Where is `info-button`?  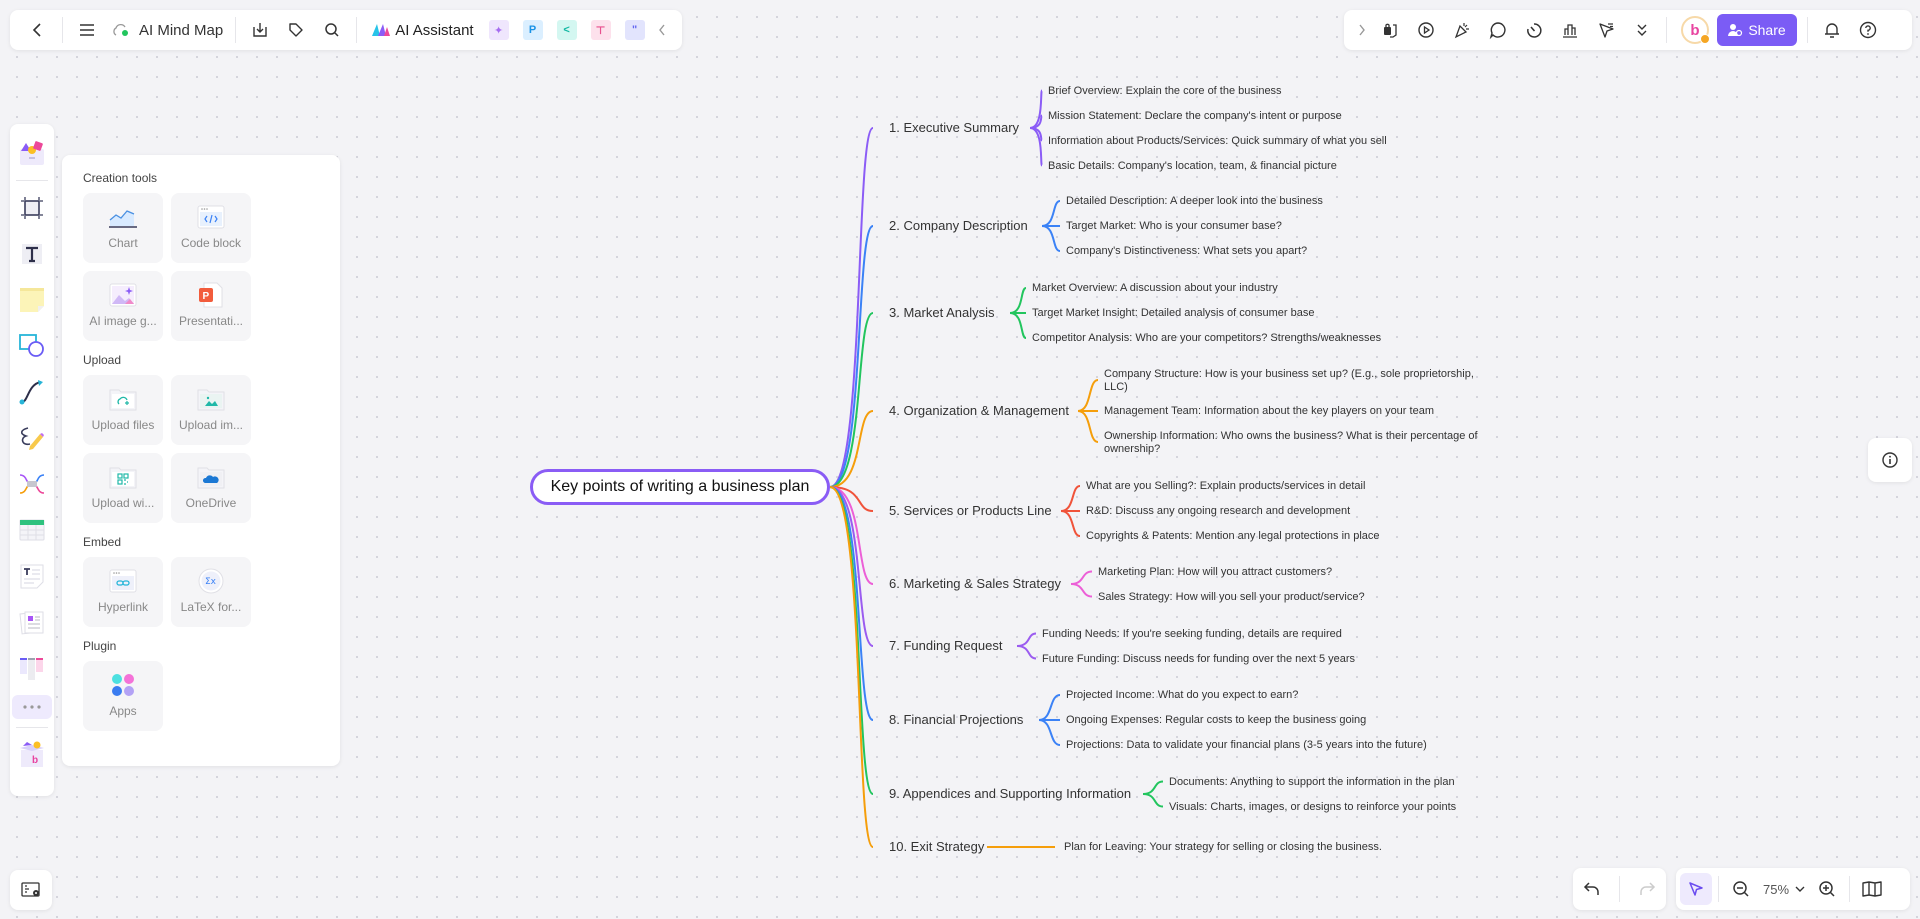
info-button is located at coordinates (1890, 460).